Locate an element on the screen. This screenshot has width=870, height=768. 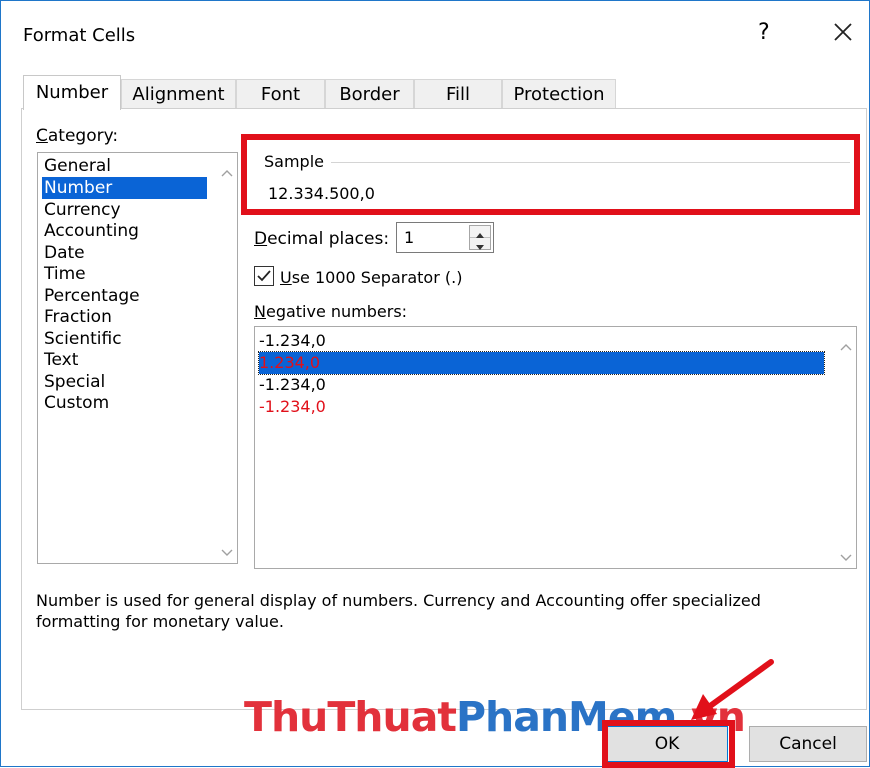
cancel-button: Cancel is located at coordinates (808, 744).